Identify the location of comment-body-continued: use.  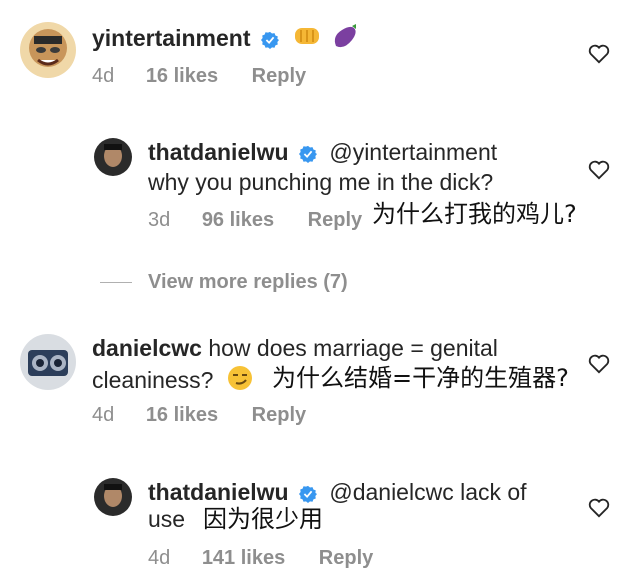
(167, 519).